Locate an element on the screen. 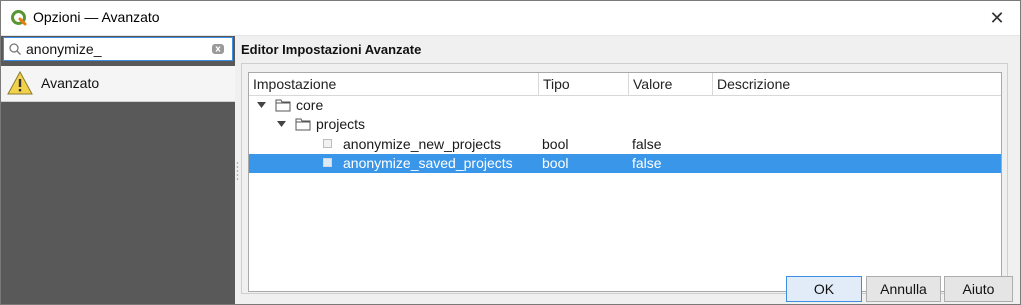 The height and width of the screenshot is (305, 1021). search-input is located at coordinates (116, 49).